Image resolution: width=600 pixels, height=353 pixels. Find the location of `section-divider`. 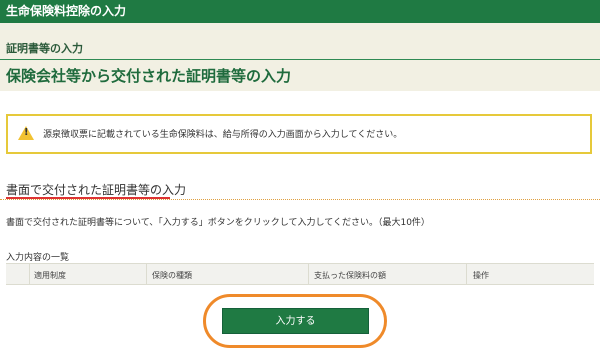

section-divider is located at coordinates (300, 59).